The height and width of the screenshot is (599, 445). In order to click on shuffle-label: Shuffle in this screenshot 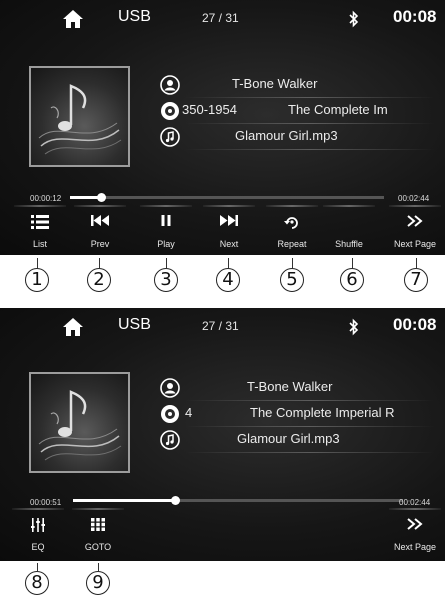, I will do `click(349, 244)`.